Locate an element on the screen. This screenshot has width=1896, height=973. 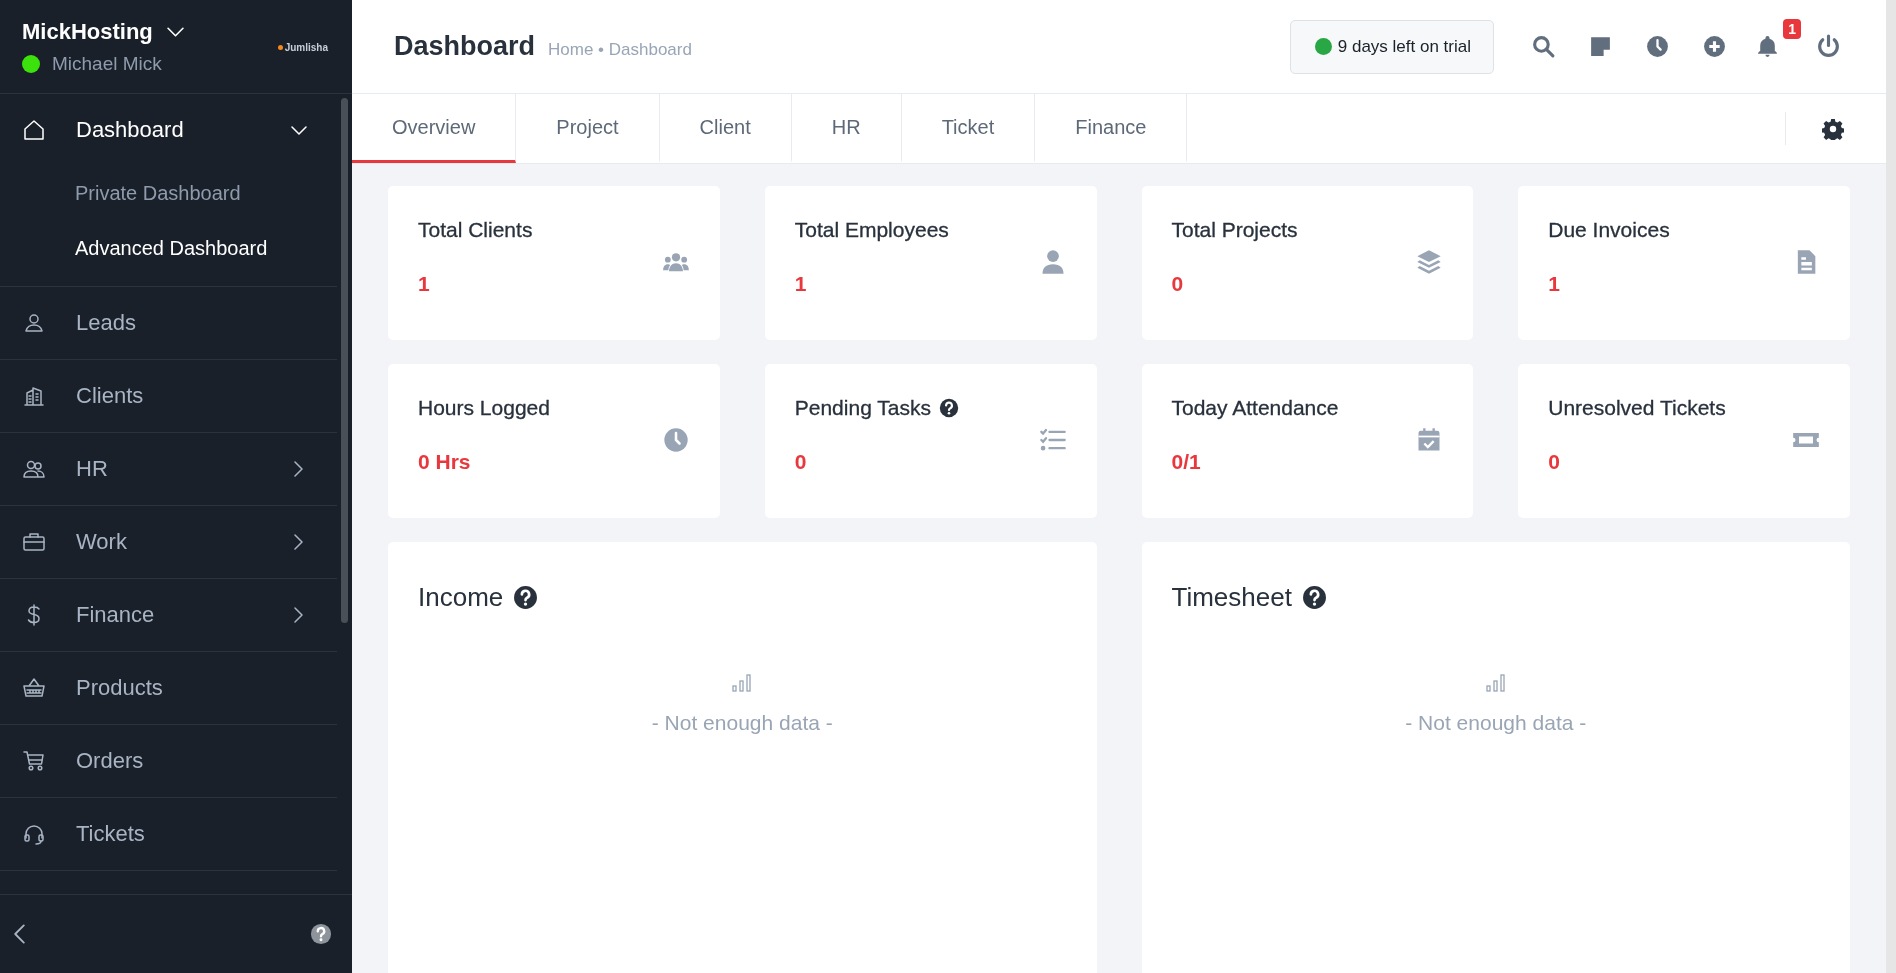
stat-value: 0/1 is located at coordinates (1186, 462).